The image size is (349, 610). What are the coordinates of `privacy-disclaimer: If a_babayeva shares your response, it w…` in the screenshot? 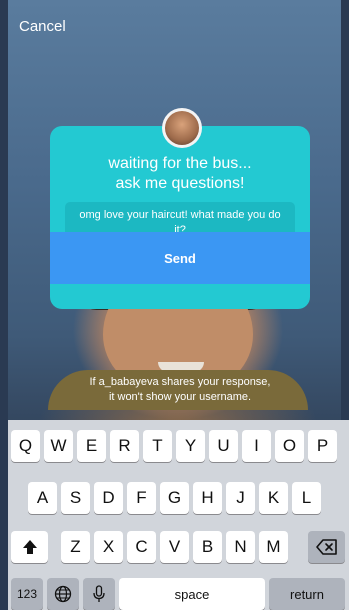 It's located at (180, 390).